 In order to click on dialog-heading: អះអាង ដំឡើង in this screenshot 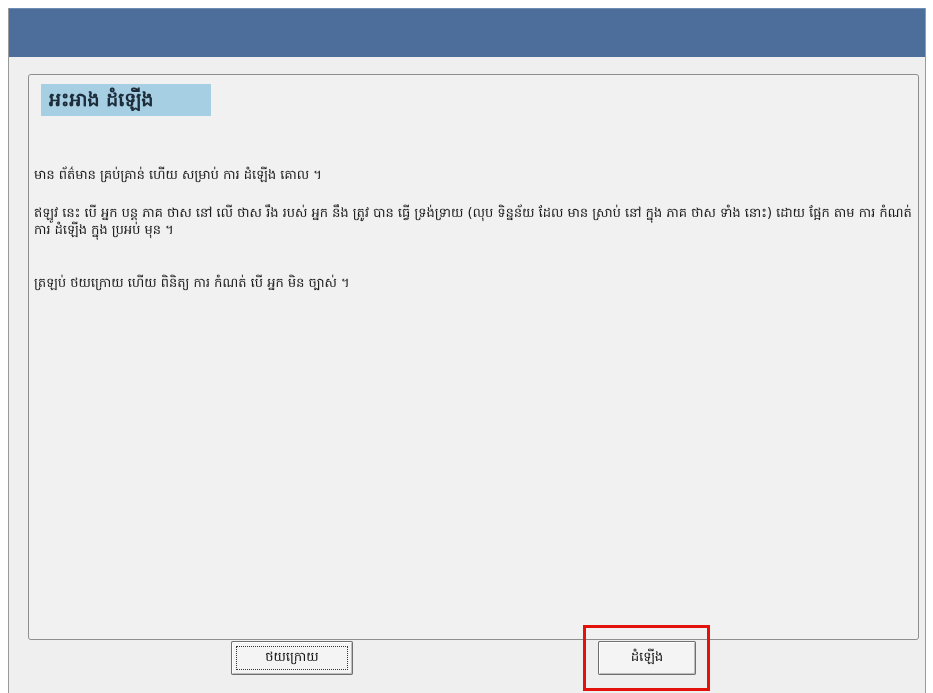, I will do `click(126, 100)`.